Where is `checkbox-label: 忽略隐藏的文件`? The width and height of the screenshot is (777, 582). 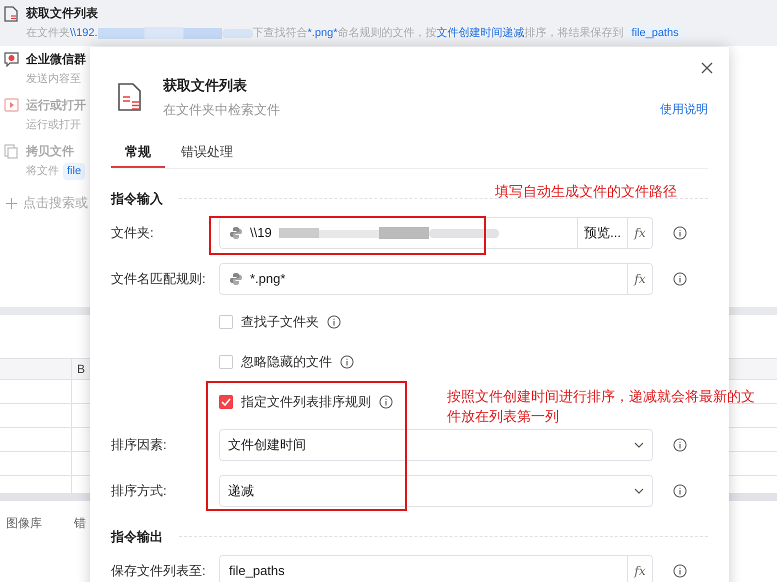
checkbox-label: 忽略隐藏的文件 is located at coordinates (286, 361).